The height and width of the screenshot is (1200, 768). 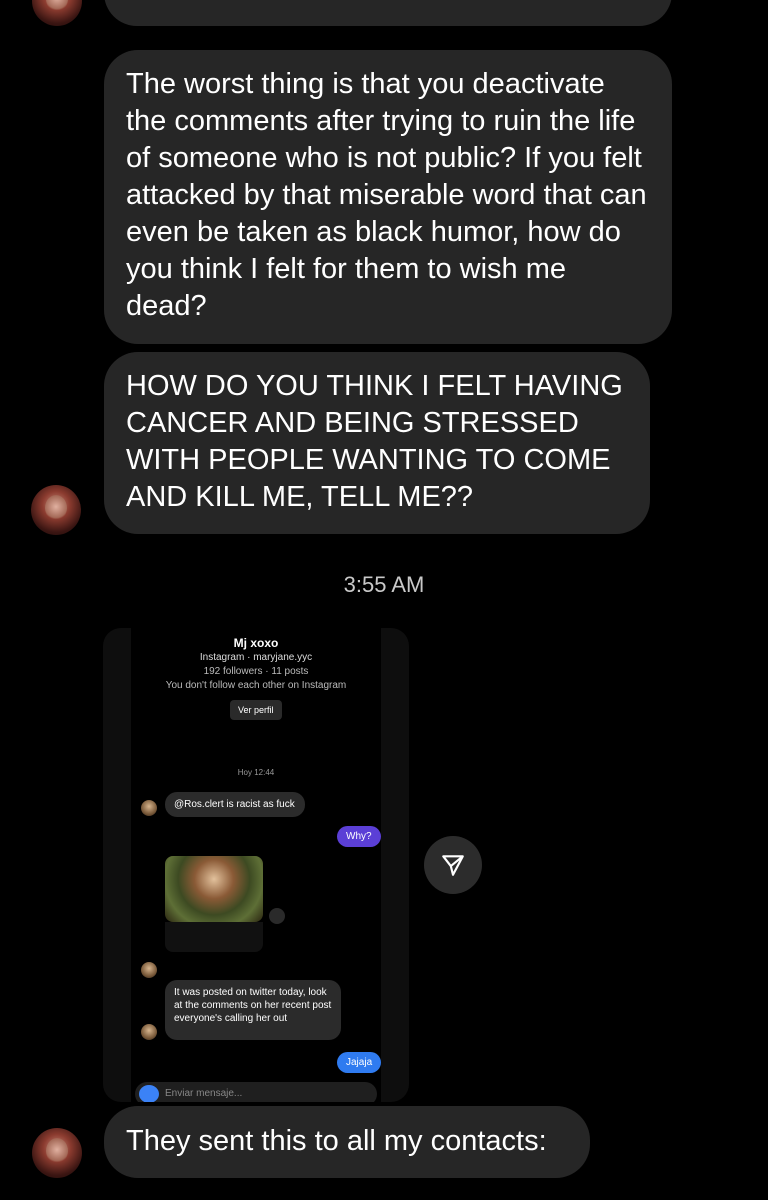 What do you see at coordinates (256, 710) in the screenshot?
I see `view-profile-button: Ver perfil` at bounding box center [256, 710].